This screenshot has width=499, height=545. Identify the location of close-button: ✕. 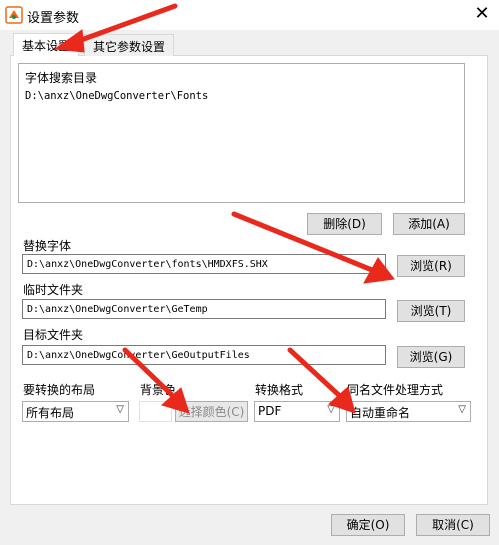
(482, 14).